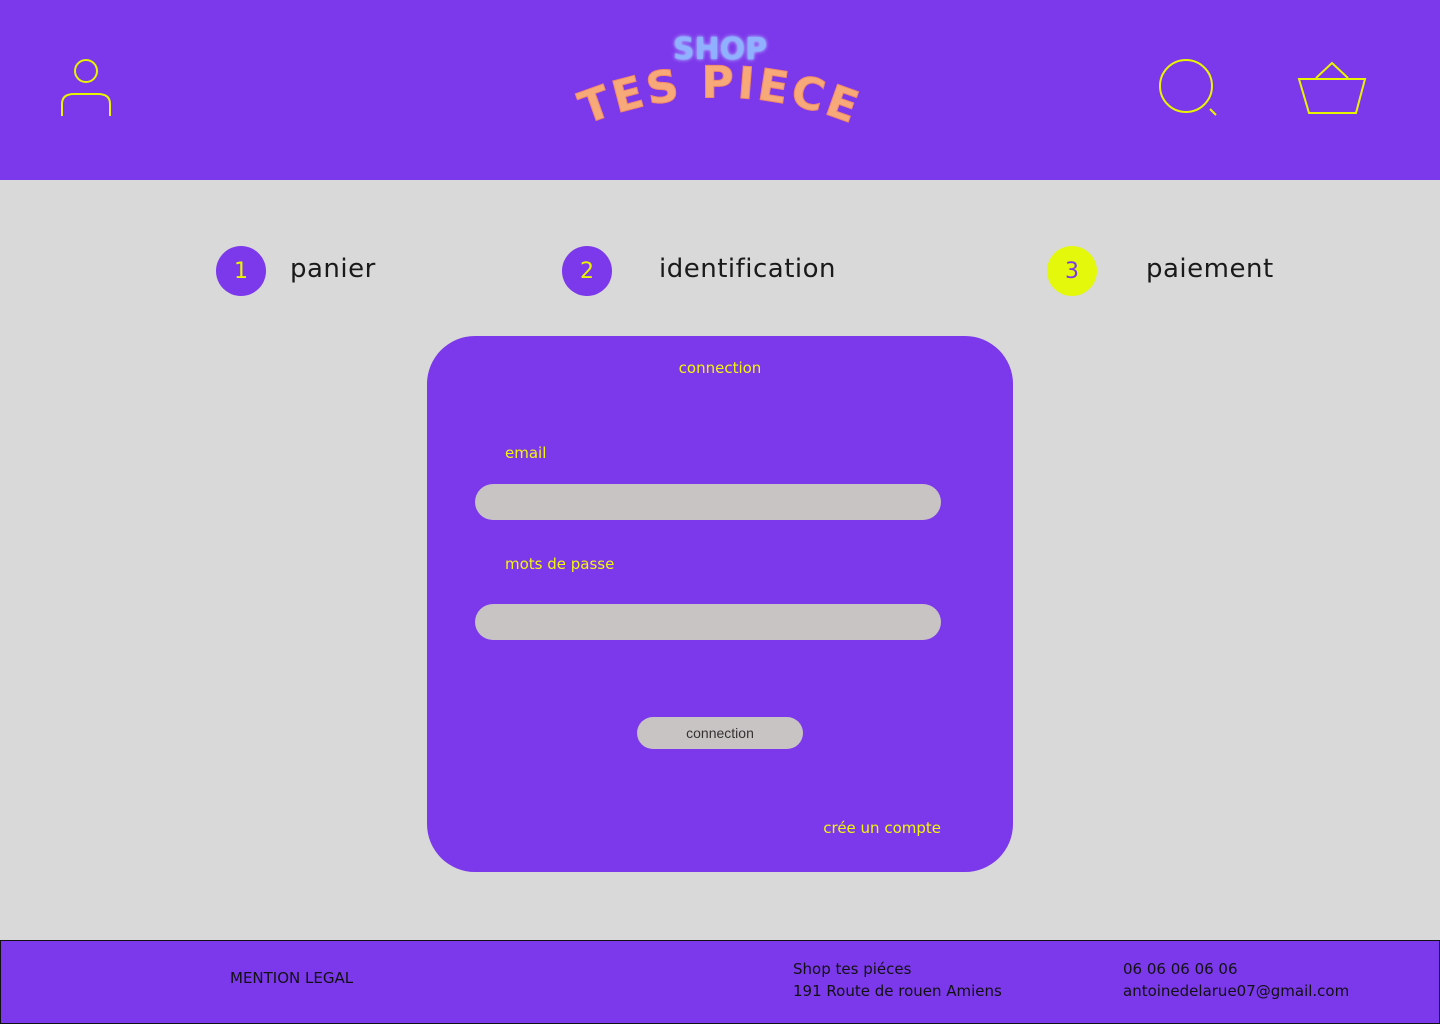 The width and height of the screenshot is (1440, 1024). What do you see at coordinates (720, 733) in the screenshot?
I see `connection-button: connection` at bounding box center [720, 733].